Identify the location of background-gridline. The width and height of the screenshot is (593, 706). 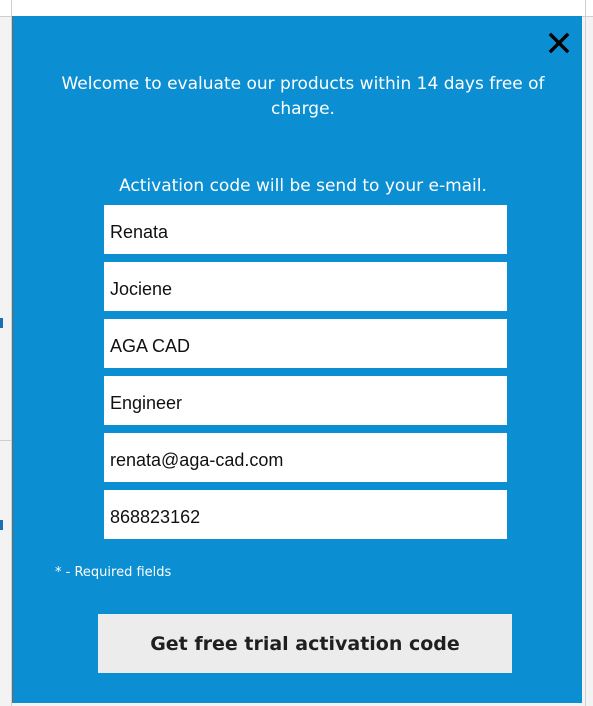
(6, 440).